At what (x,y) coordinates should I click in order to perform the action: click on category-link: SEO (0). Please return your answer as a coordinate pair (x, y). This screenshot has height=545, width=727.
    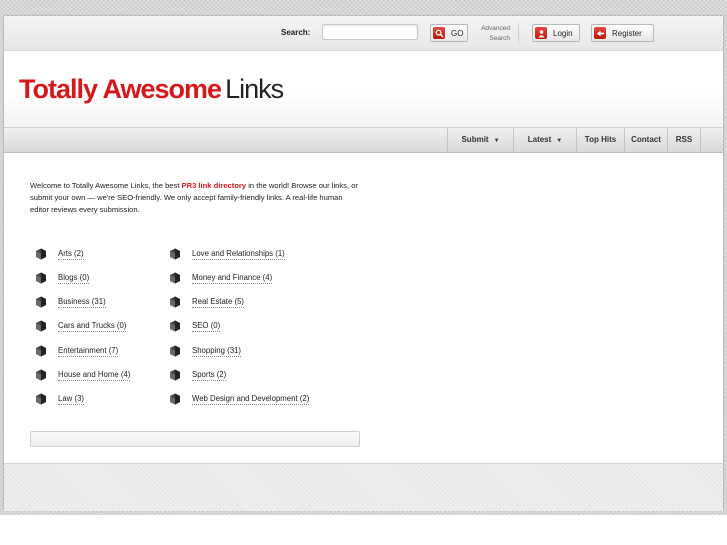
    Looking at the image, I should click on (194, 326).